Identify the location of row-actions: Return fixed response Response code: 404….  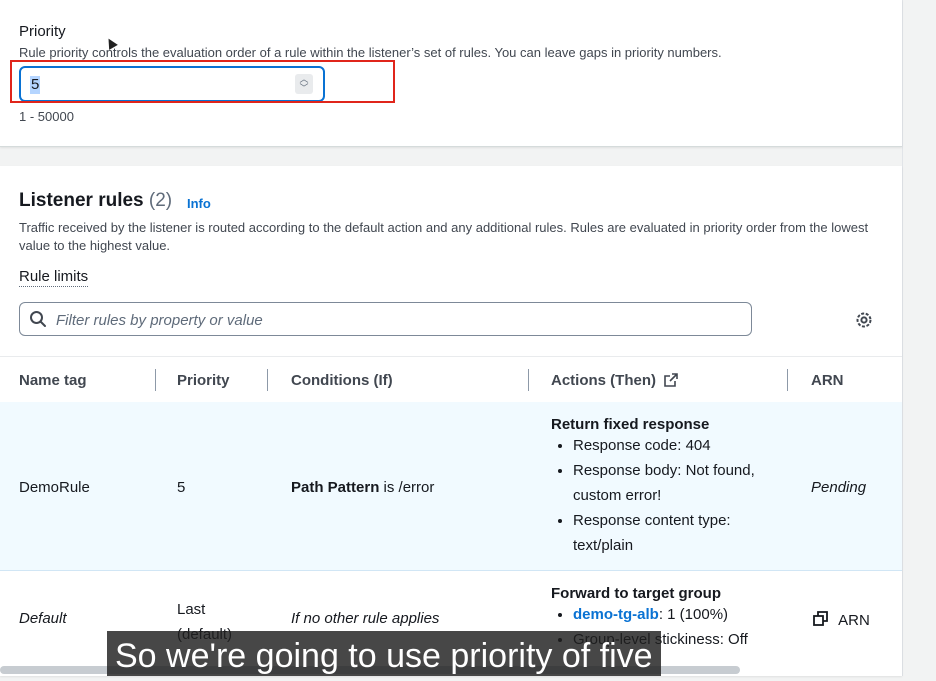
(661, 487).